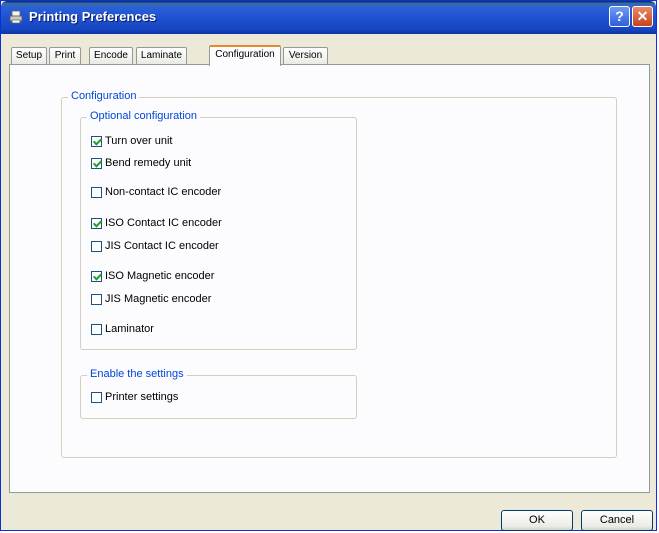 Image resolution: width=659 pixels, height=533 pixels. I want to click on tab-laminate: Laminate, so click(161, 56).